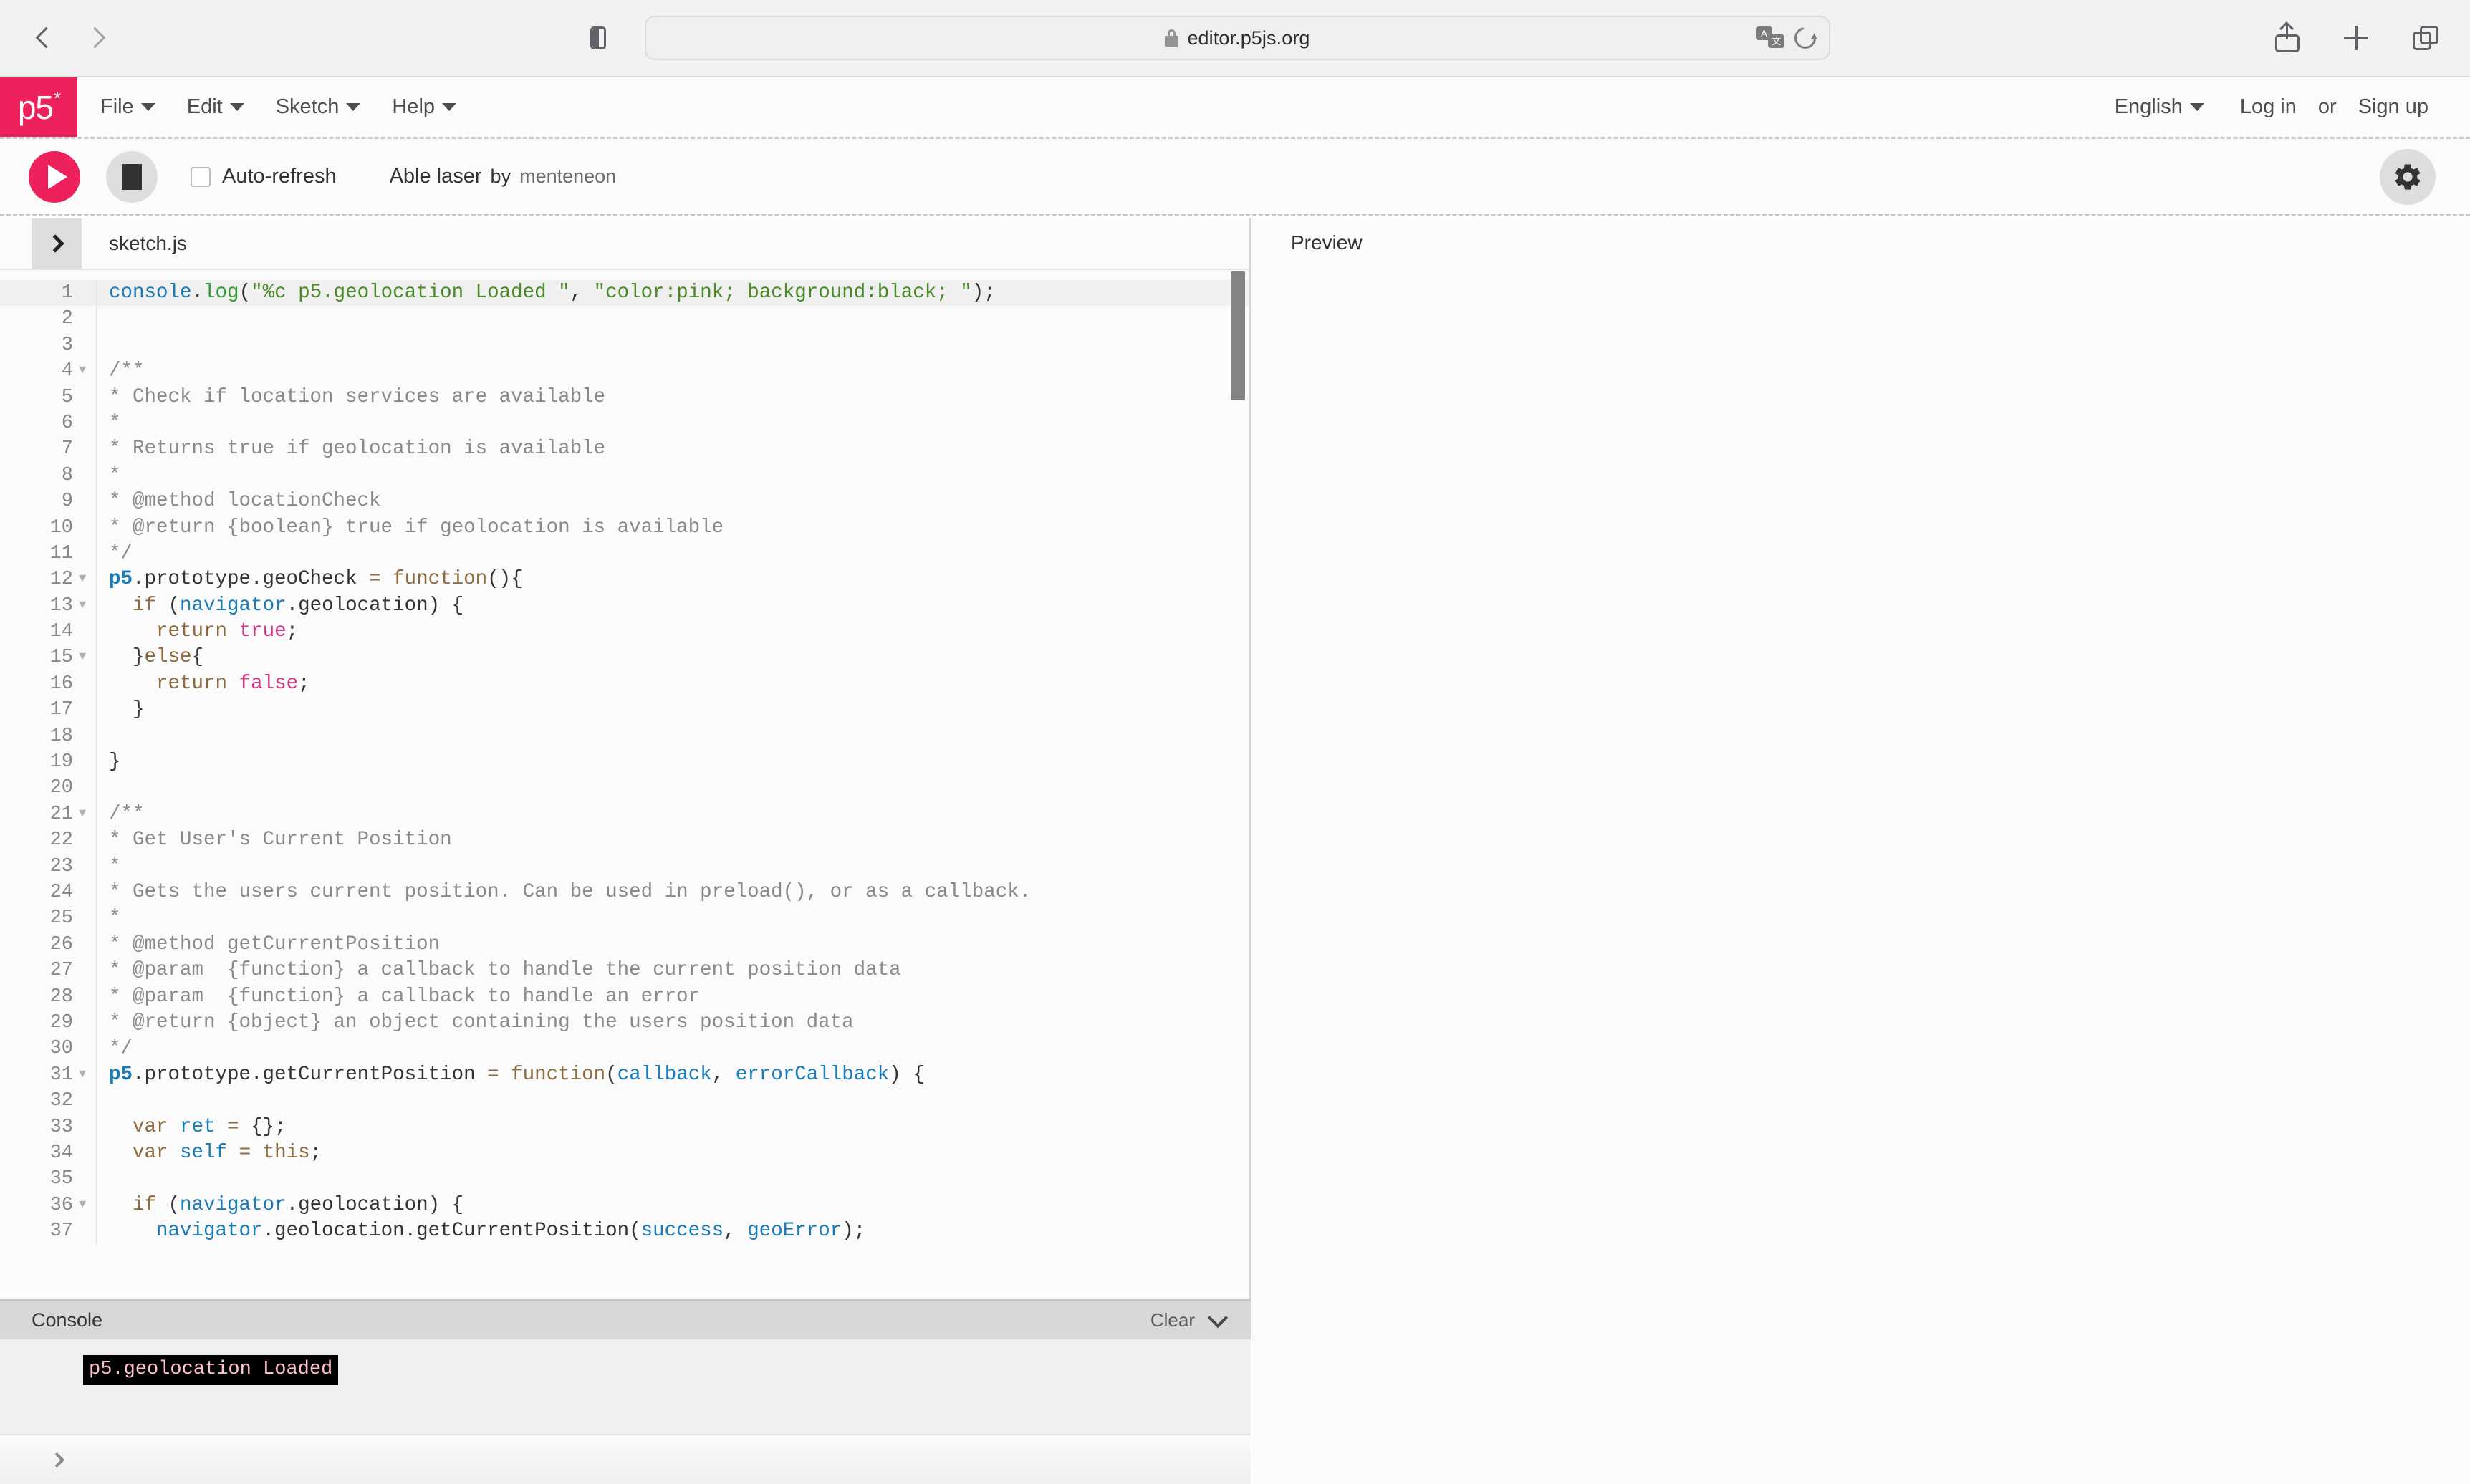 Image resolution: width=2470 pixels, height=1484 pixels. Describe the element at coordinates (2148, 106) in the screenshot. I see `language-label: English` at that location.